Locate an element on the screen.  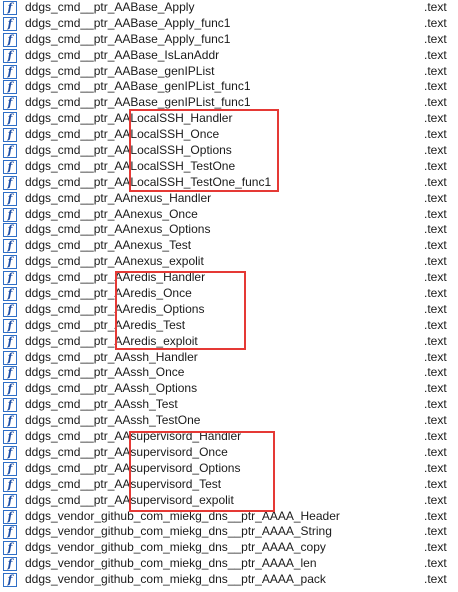
function-row: f ddgs_cmd__ptr_AAssh_Handler .text is located at coordinates (229, 358).